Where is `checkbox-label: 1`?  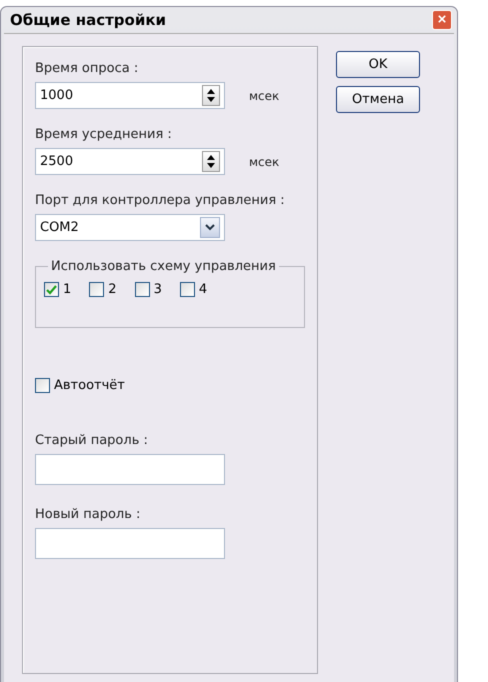 checkbox-label: 1 is located at coordinates (67, 289).